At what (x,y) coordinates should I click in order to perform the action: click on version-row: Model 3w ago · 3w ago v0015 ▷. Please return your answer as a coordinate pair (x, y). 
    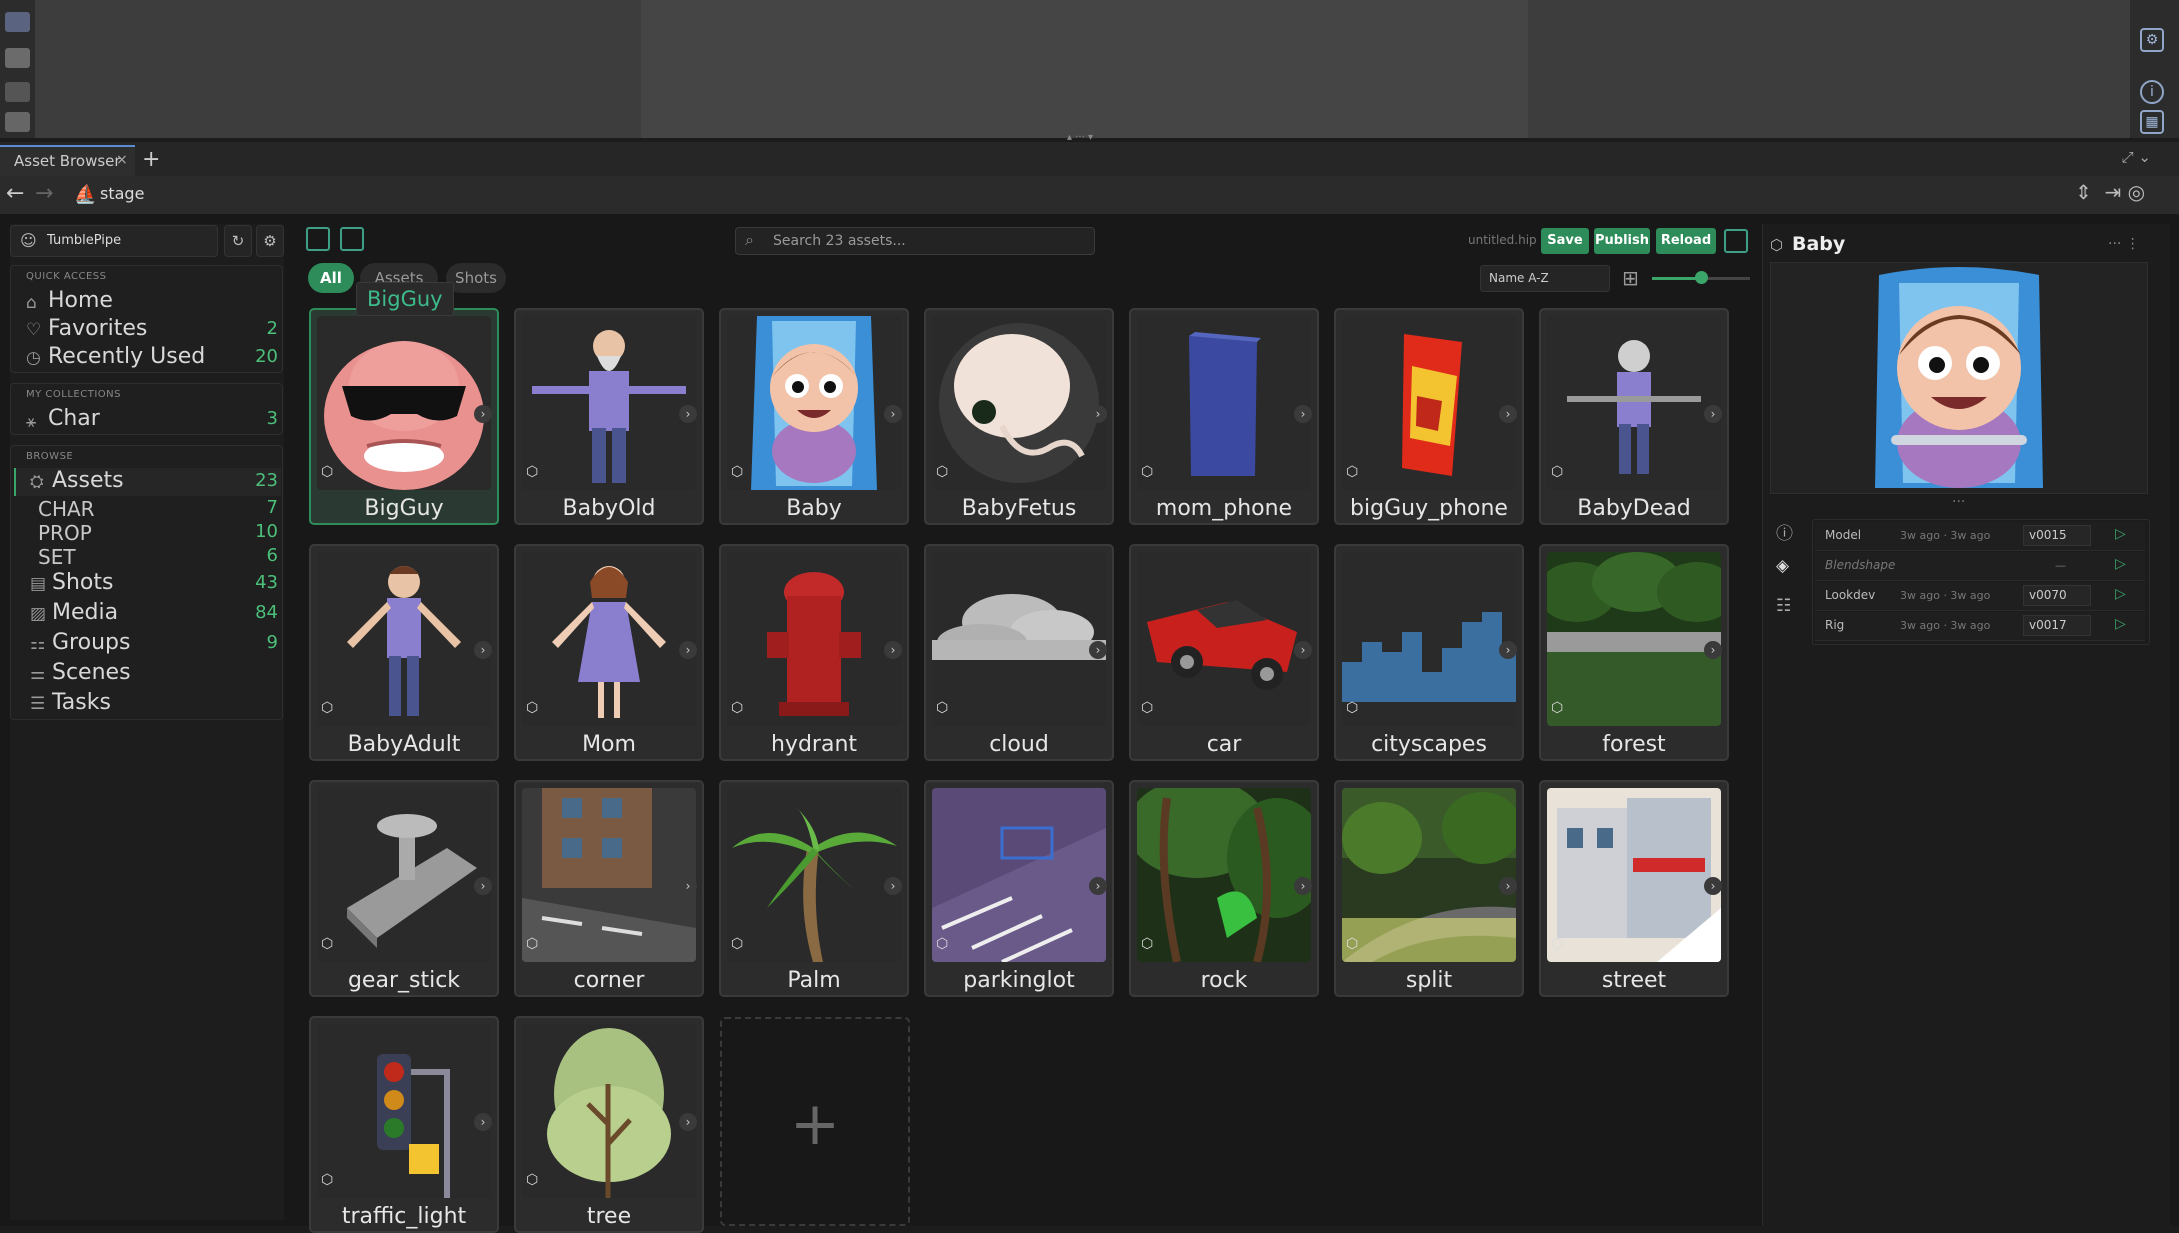
    Looking at the image, I should click on (1980, 536).